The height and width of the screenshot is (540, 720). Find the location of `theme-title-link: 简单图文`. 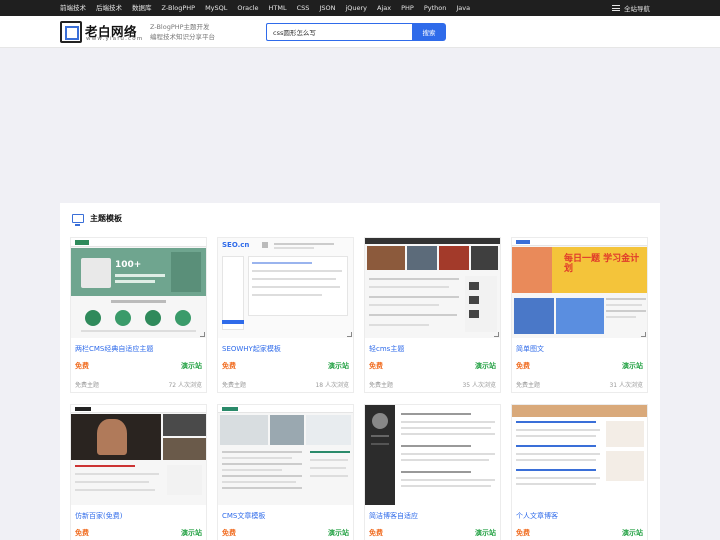

theme-title-link: 简单图文 is located at coordinates (530, 349).